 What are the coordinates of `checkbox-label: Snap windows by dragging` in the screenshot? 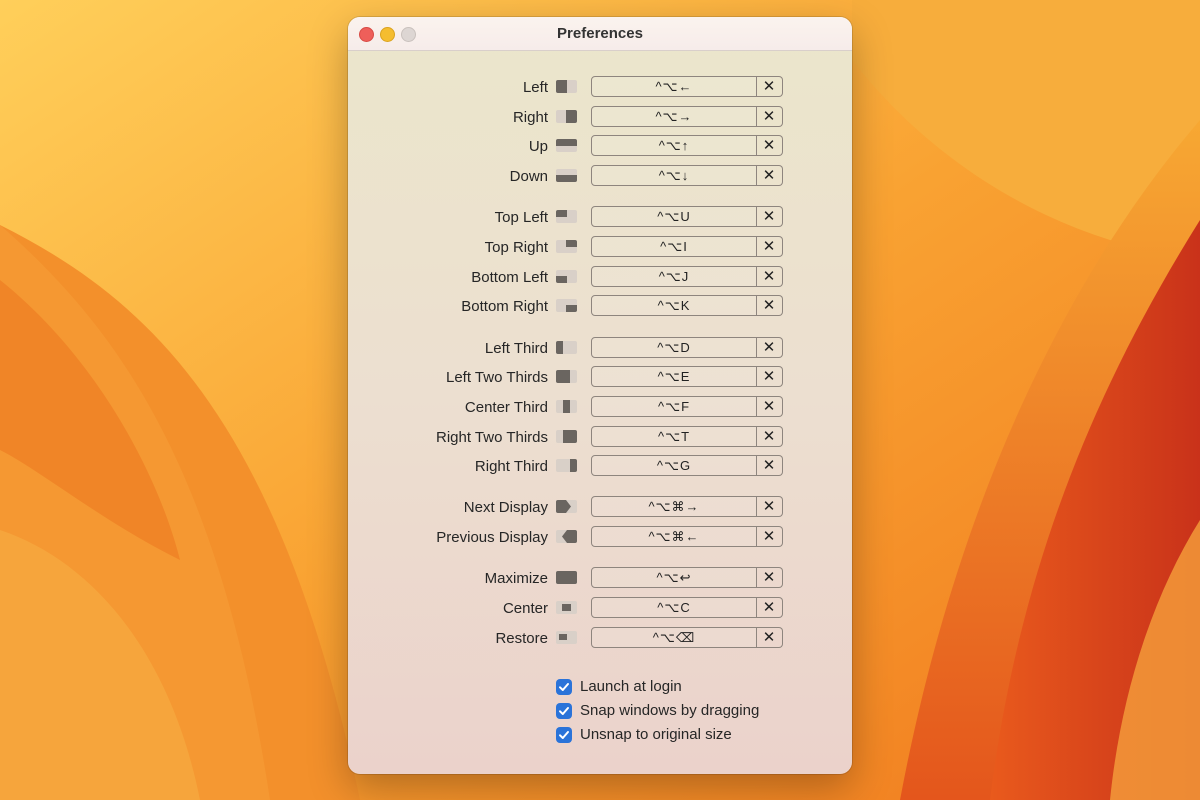 It's located at (670, 710).